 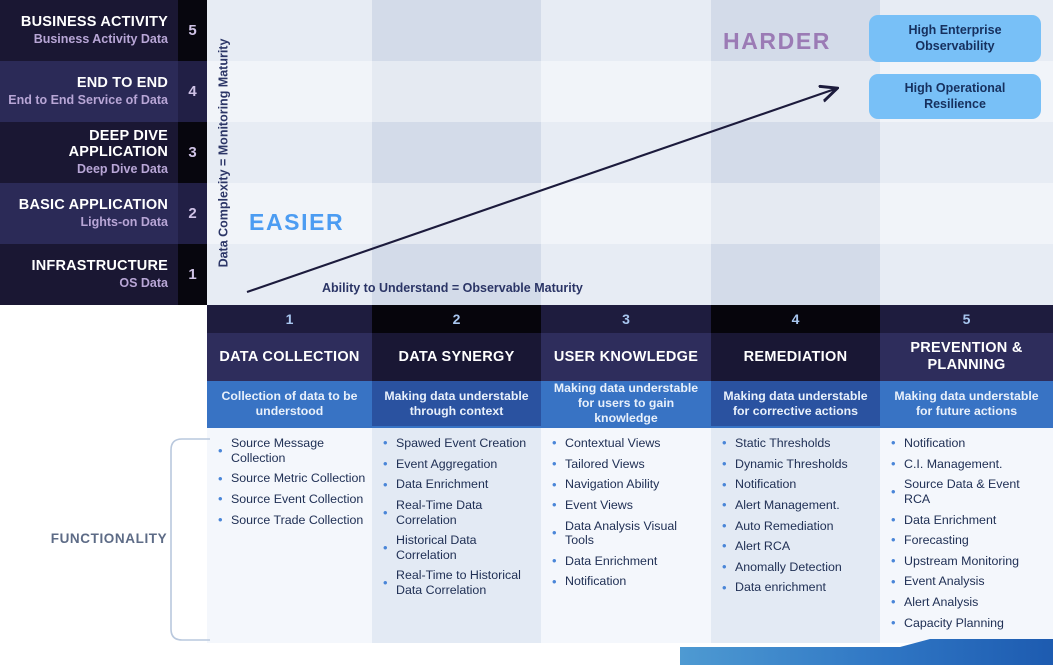 I want to click on column-number-band: 1 2 3 4 5, so click(x=630, y=319).